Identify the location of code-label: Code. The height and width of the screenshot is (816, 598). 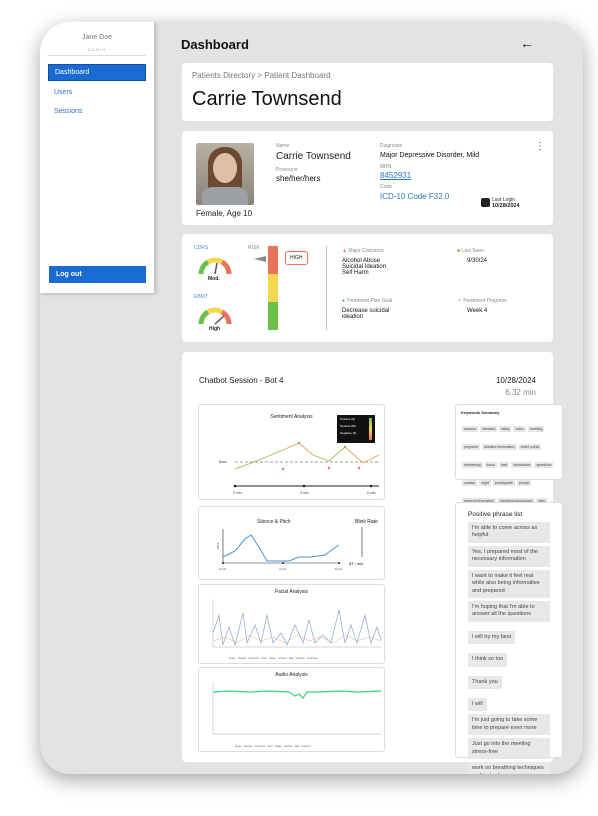
(386, 187).